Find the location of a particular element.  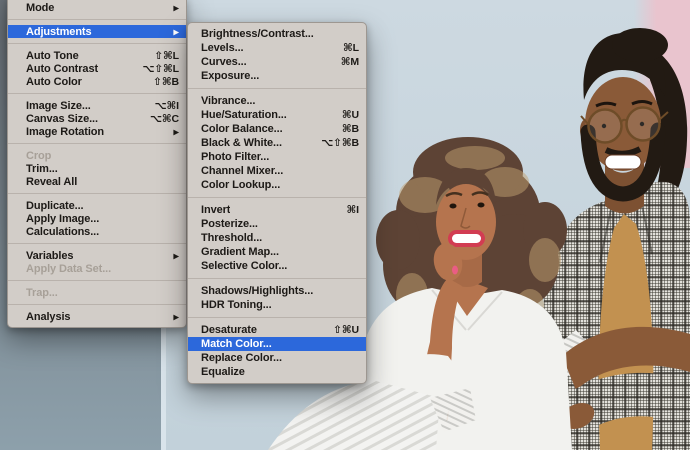

menu-item-color-balance: Color Balance... ⌘B is located at coordinates (277, 129).